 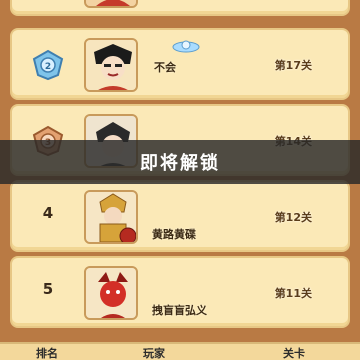 I want to click on silver-medal-icon: 2, so click(x=48, y=65).